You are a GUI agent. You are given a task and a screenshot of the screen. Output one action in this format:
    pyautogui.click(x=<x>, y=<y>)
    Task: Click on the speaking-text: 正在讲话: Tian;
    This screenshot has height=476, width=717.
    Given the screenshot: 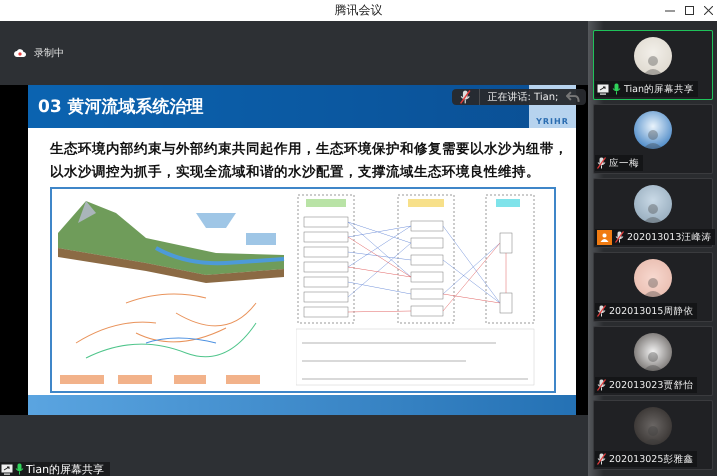 What is the action you would take?
    pyautogui.click(x=522, y=97)
    